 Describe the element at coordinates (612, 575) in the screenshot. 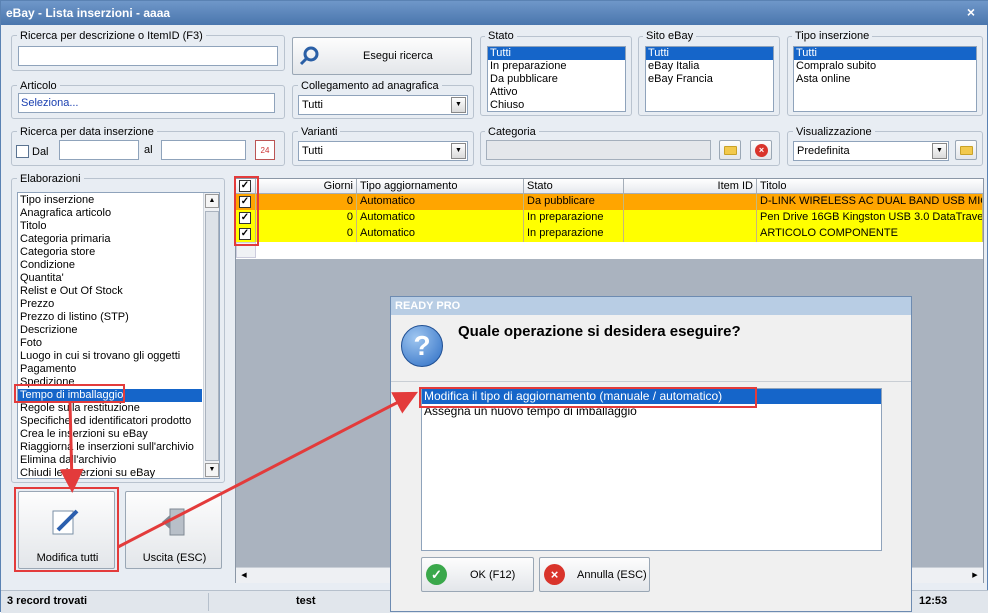

I see `cancel-label: Annulla (ESC)` at that location.